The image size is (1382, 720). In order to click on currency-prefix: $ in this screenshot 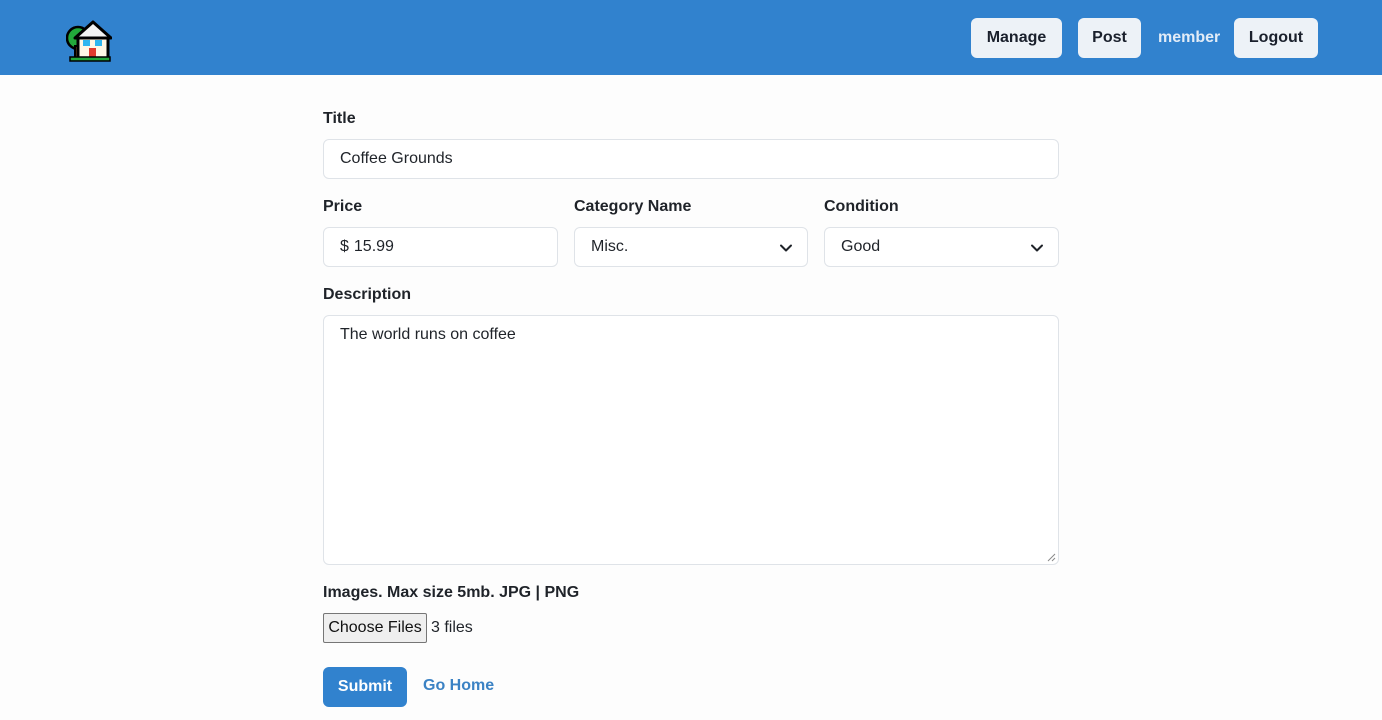, I will do `click(344, 246)`.